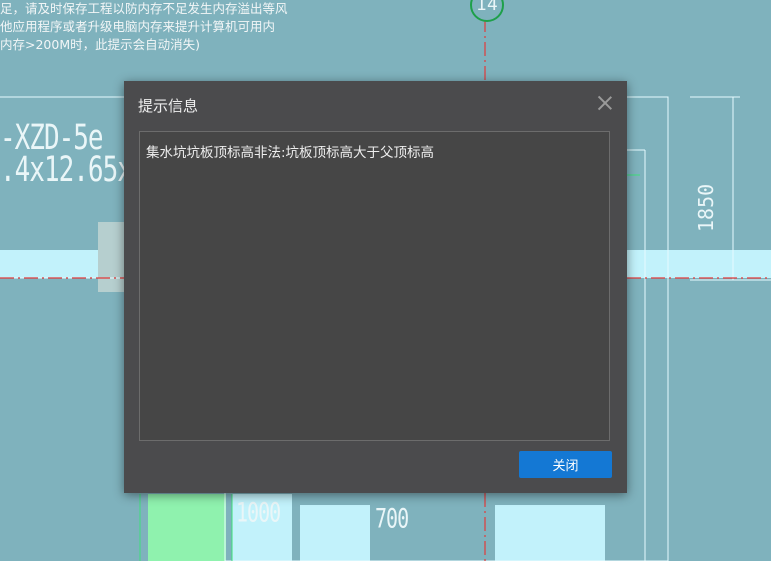 The image size is (771, 561). I want to click on warning-line: 足，请及时保存工程以防内存不足发生内存溢出等风, so click(144, 8).